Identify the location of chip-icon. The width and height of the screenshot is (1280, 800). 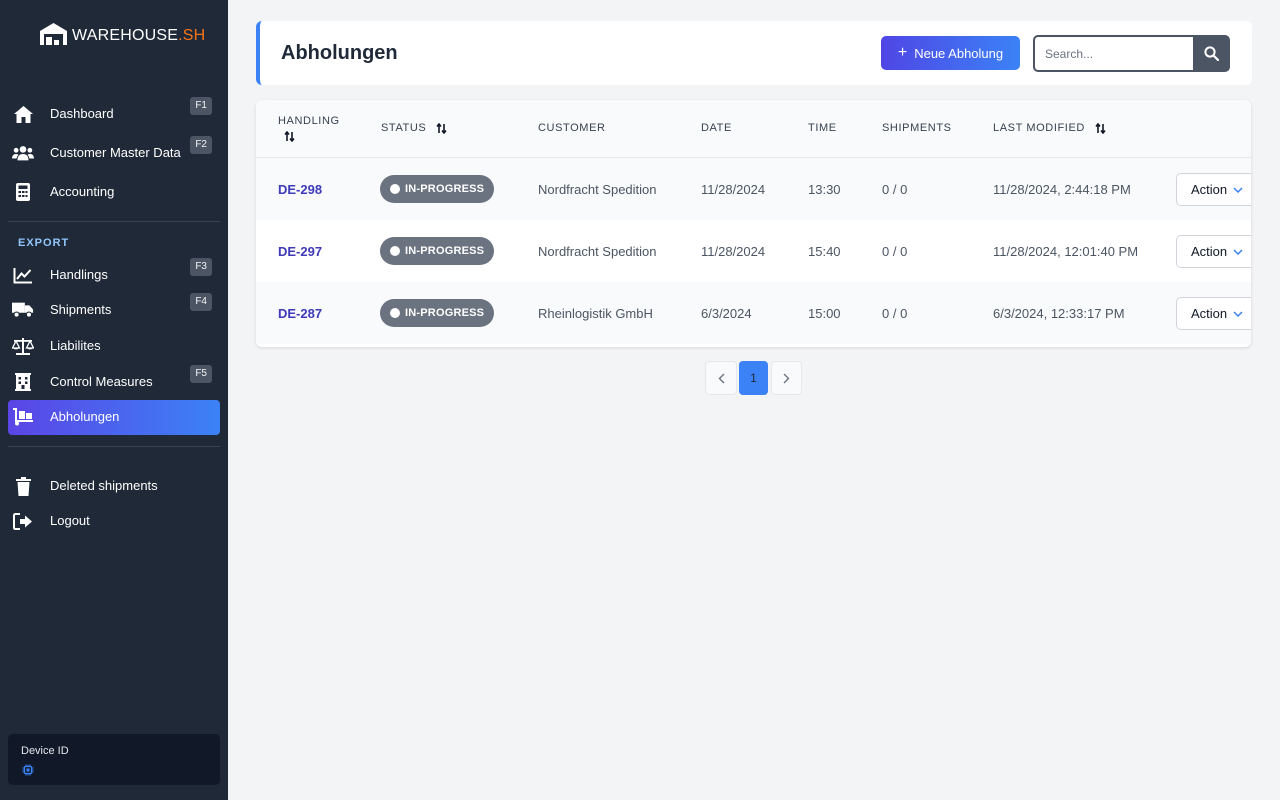
(28, 772).